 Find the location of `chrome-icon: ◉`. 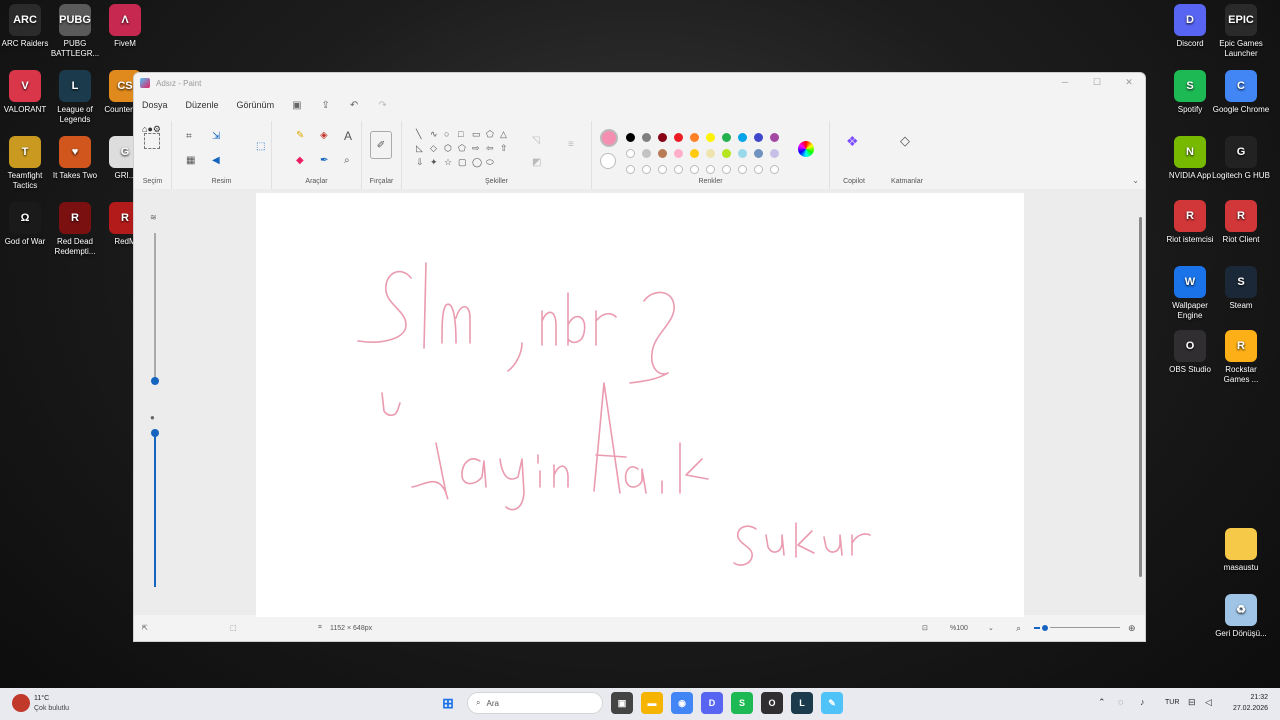

chrome-icon: ◉ is located at coordinates (682, 703).